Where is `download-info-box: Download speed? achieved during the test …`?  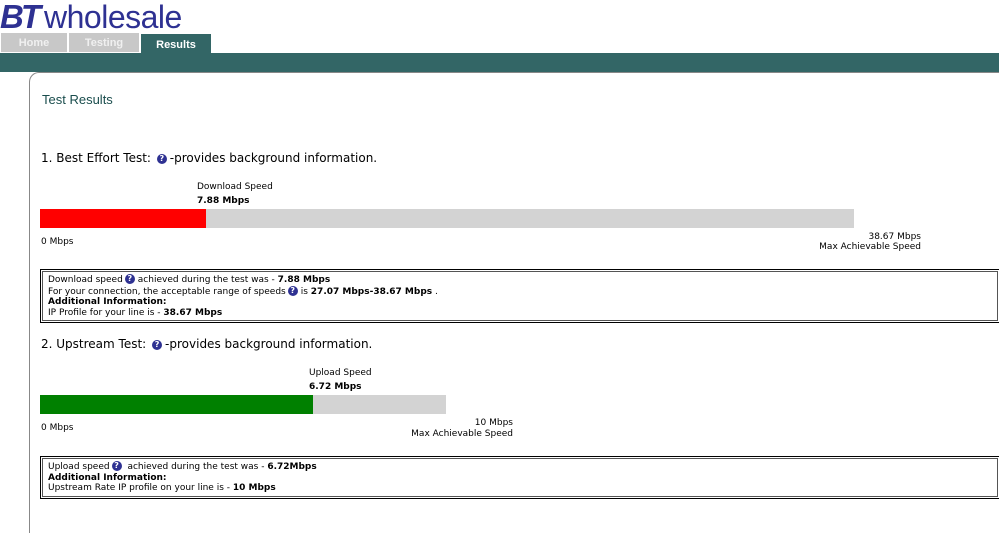 download-info-box: Download speed? achieved during the test … is located at coordinates (519, 296).